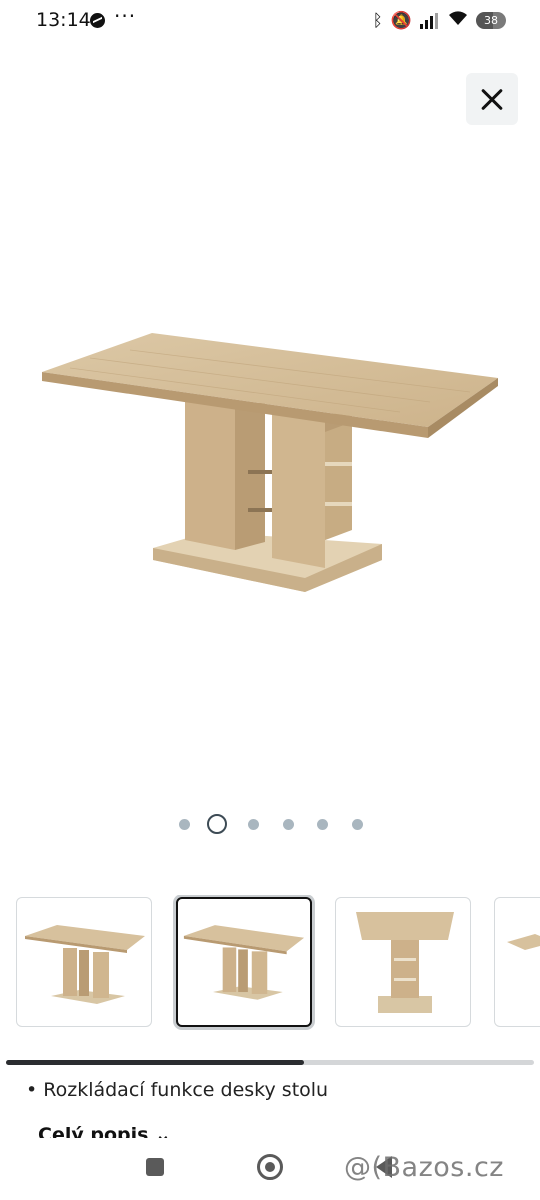  I want to click on thumbnail-scrollbar, so click(270, 1062).